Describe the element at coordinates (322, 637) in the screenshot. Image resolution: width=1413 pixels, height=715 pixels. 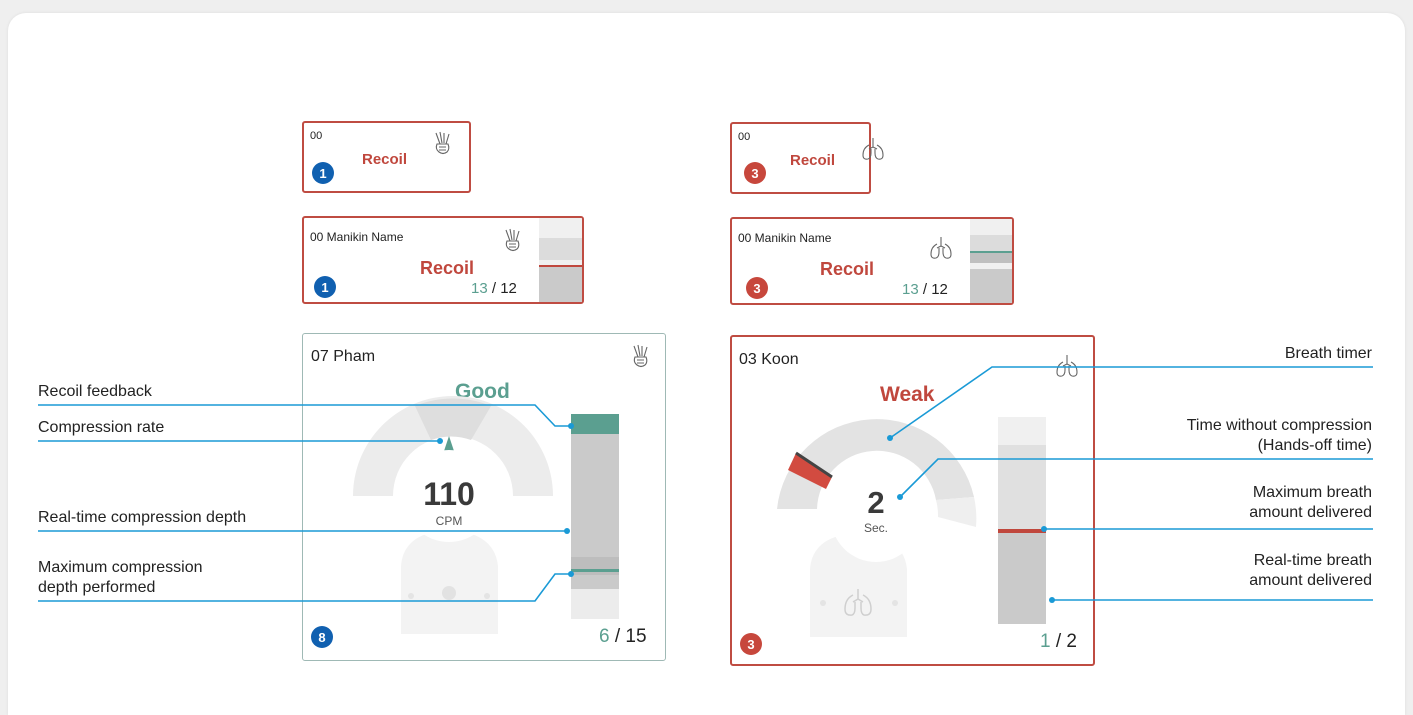
I see `manikin-number-badge: 8` at that location.